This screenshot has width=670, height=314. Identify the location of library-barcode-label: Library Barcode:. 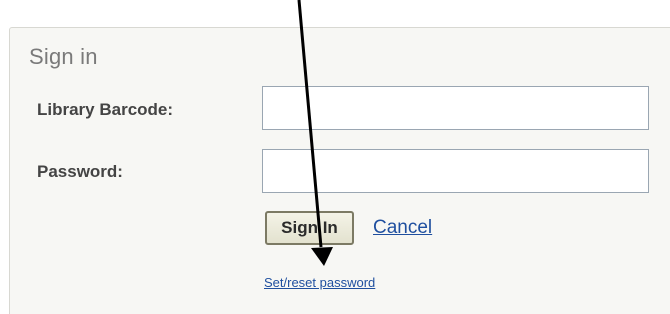
(105, 109).